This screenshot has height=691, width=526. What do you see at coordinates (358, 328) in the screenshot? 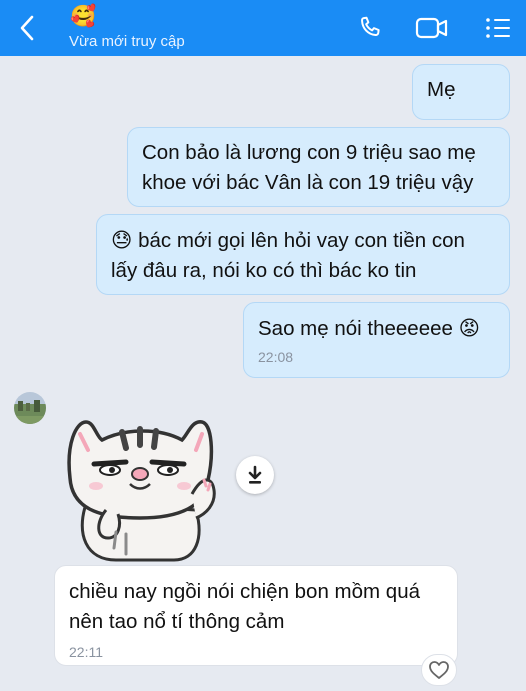
I see `message-text: Sao mẹ nói theeeeee` at bounding box center [358, 328].